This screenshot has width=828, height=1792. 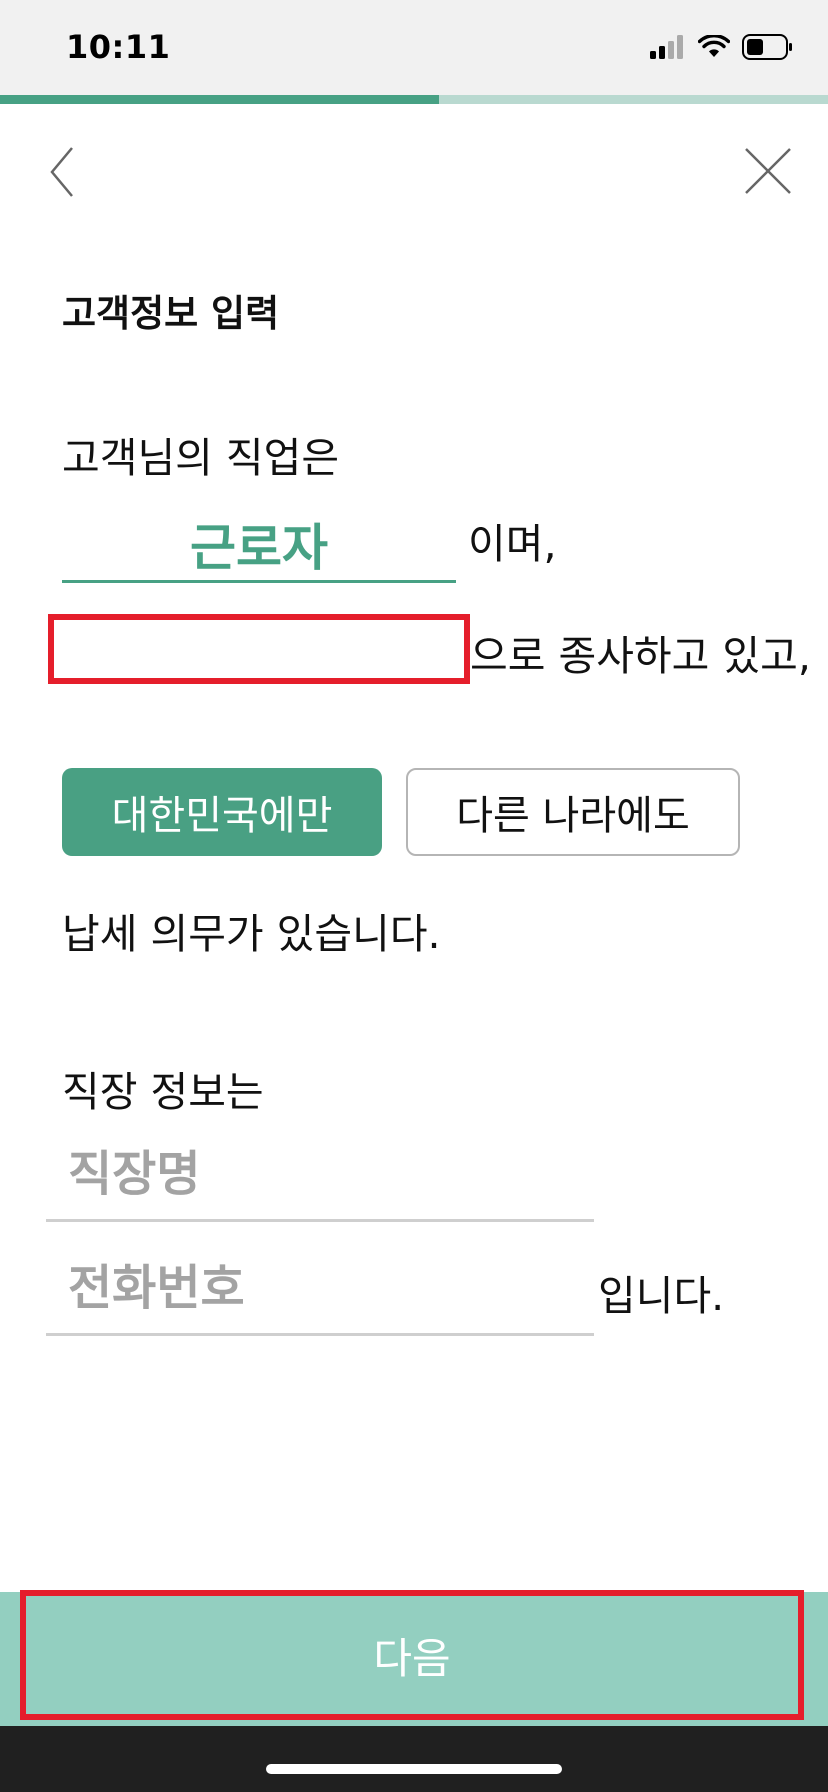 I want to click on home-indicator, so click(x=414, y=1769).